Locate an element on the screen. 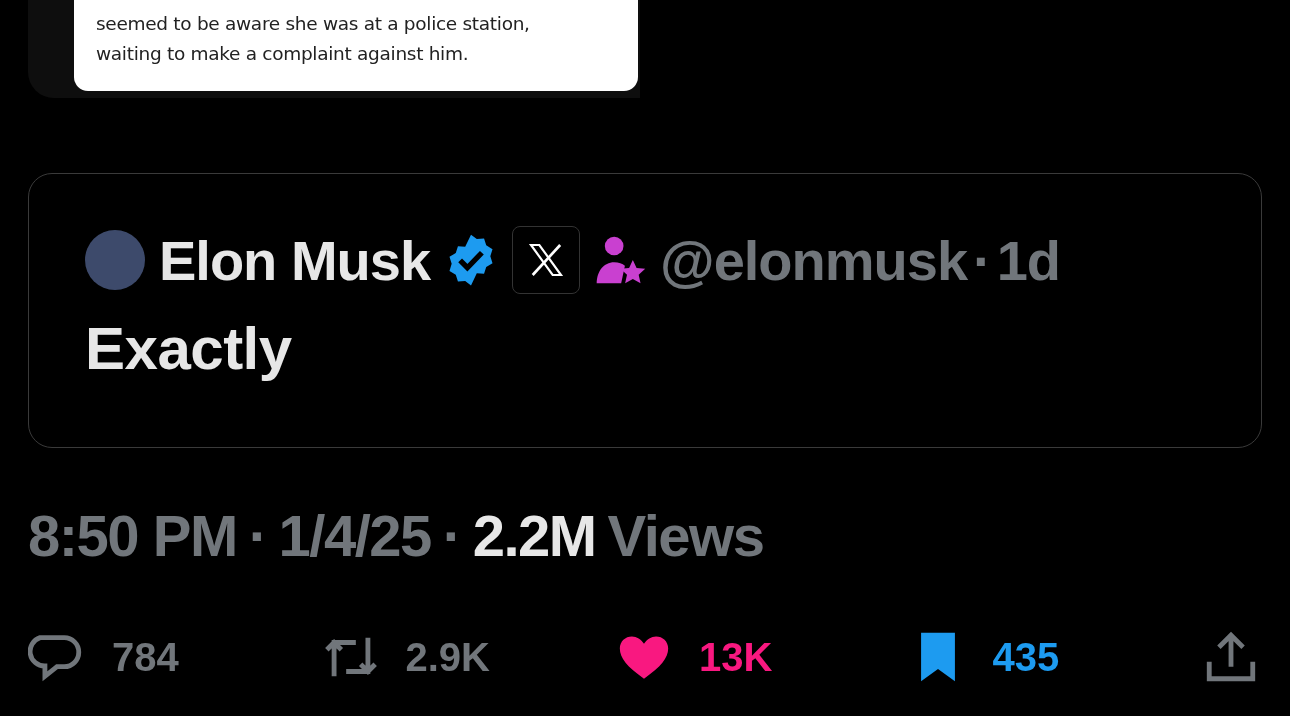 This screenshot has width=1290, height=716. bookmark-button: 435 is located at coordinates (1023, 657).